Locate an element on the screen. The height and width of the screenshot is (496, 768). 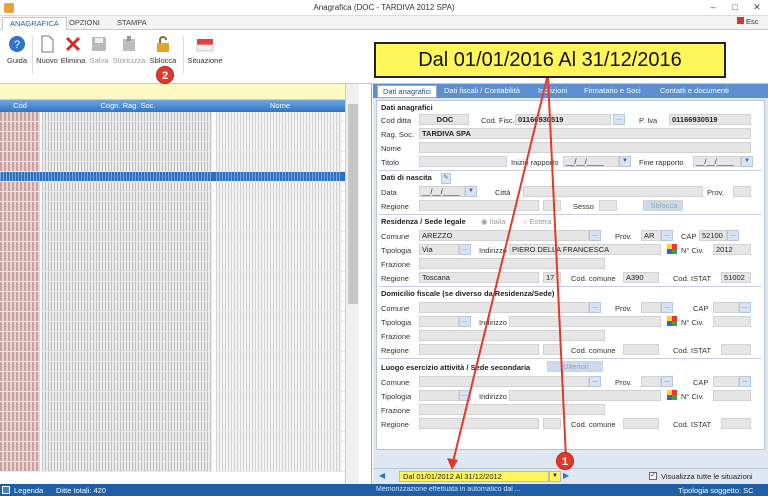
annotation-badge-2: 2 is located at coordinates (165, 75).